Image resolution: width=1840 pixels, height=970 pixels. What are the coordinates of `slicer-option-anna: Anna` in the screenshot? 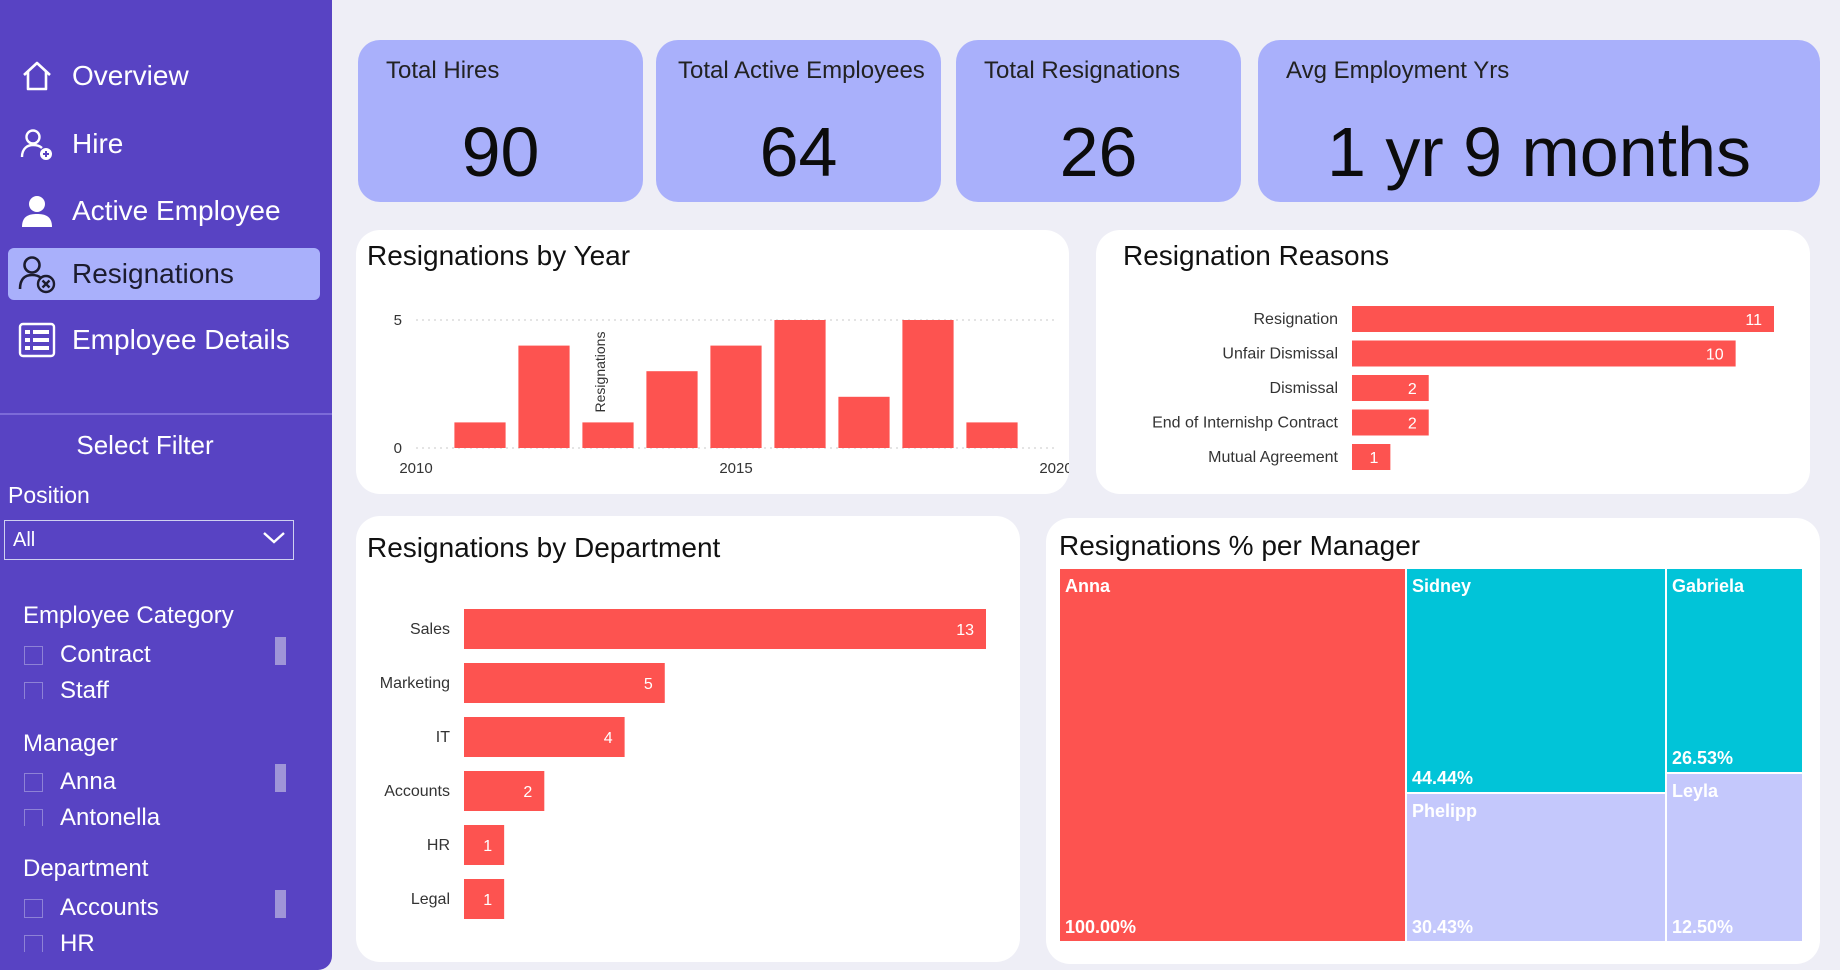 It's located at (155, 782).